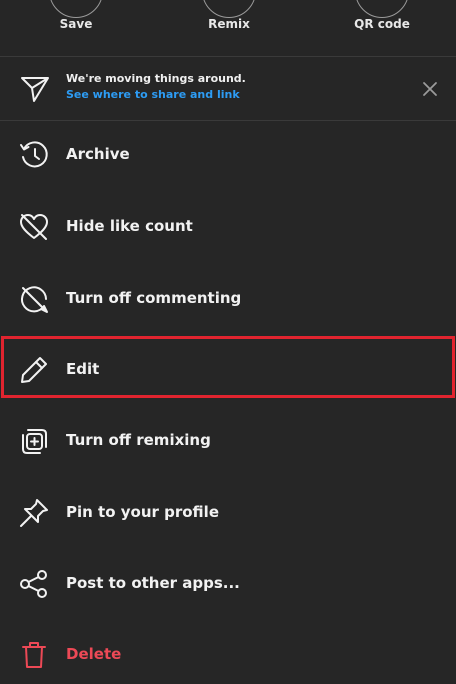 The height and width of the screenshot is (684, 456). I want to click on paper-plane-icon, so click(35, 88).